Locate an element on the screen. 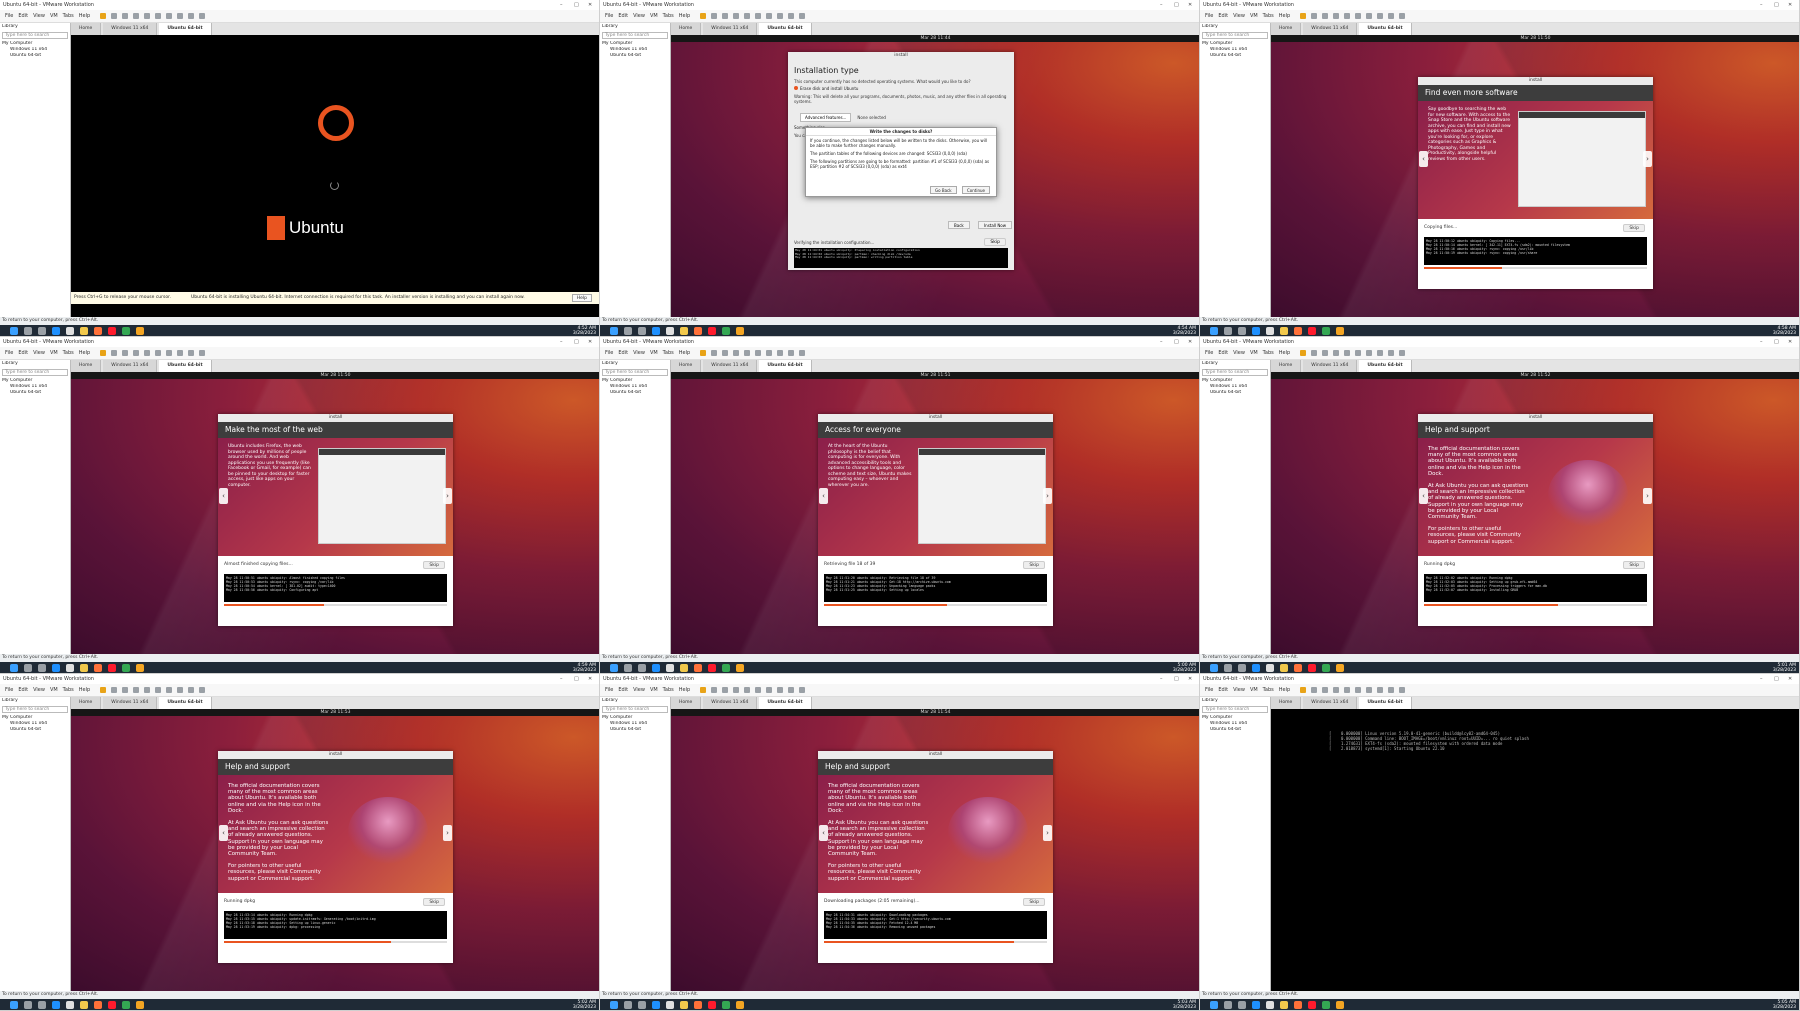 The width and height of the screenshot is (1800, 1011). taskbar-clock: 5:05 AM 3/28/2023 is located at coordinates (1784, 1005).